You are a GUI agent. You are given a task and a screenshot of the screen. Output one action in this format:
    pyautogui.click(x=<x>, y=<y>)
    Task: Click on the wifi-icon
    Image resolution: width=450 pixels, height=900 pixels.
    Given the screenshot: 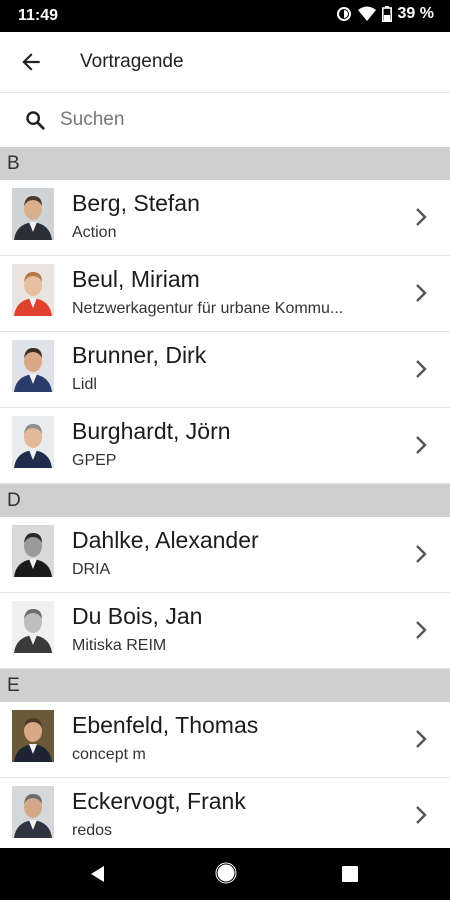 What is the action you would take?
    pyautogui.click(x=366, y=13)
    